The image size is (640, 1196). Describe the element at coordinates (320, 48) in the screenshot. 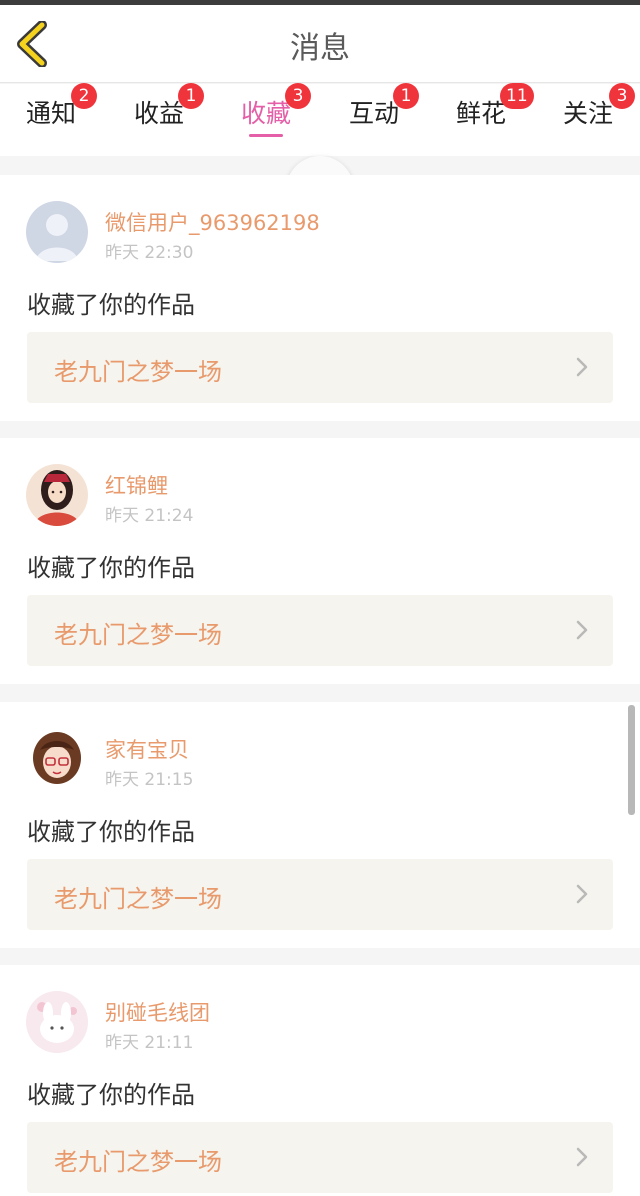

I see `page-title: 消息` at that location.